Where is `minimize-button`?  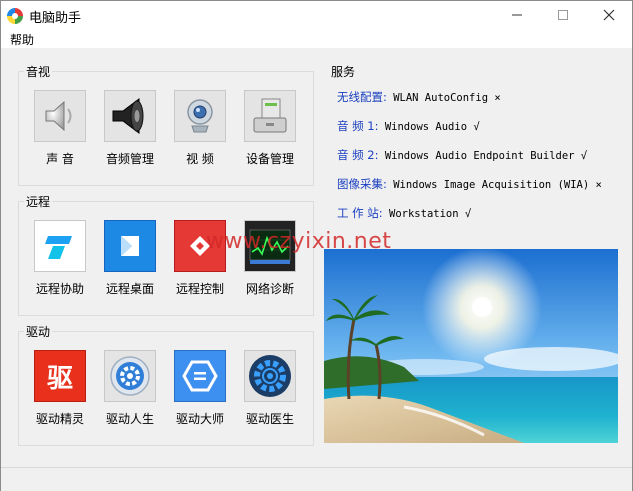
minimize-button is located at coordinates (517, 15).